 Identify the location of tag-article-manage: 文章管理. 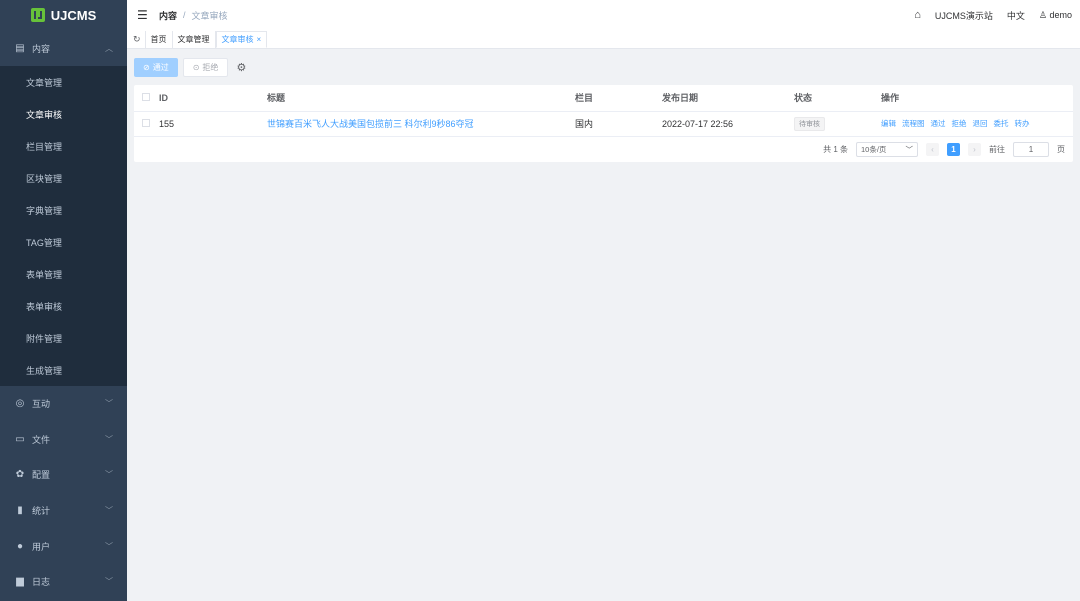
(194, 39).